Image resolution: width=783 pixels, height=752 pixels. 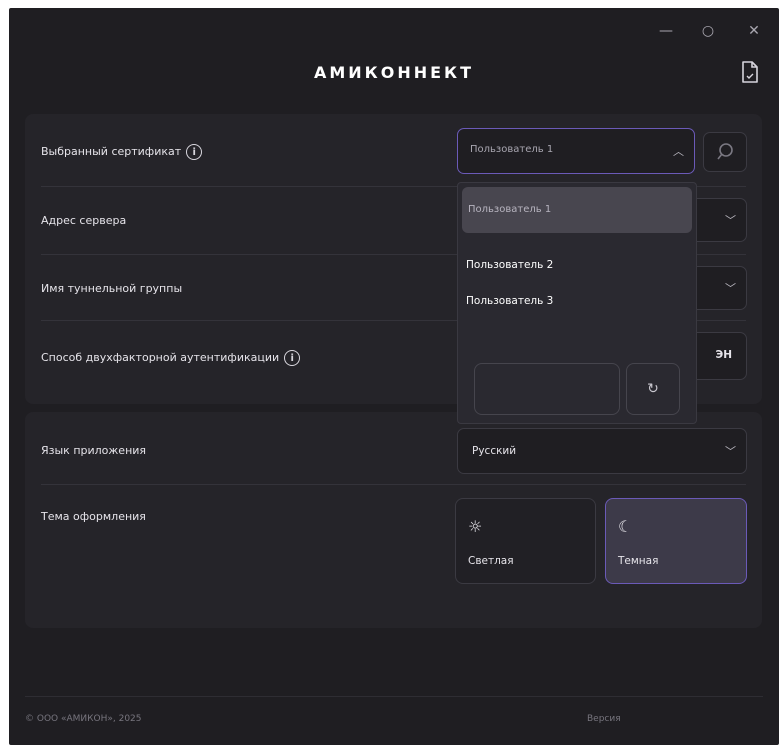 I want to click on refresh-icon: ↻, so click(x=653, y=389).